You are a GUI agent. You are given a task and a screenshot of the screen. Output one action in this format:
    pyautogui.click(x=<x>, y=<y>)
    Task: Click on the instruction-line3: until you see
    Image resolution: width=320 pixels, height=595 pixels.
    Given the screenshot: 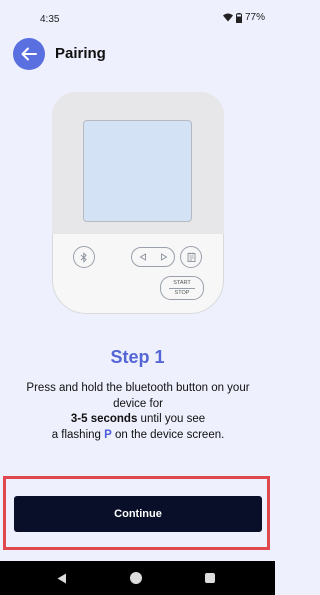 What is the action you would take?
    pyautogui.click(x=171, y=419)
    